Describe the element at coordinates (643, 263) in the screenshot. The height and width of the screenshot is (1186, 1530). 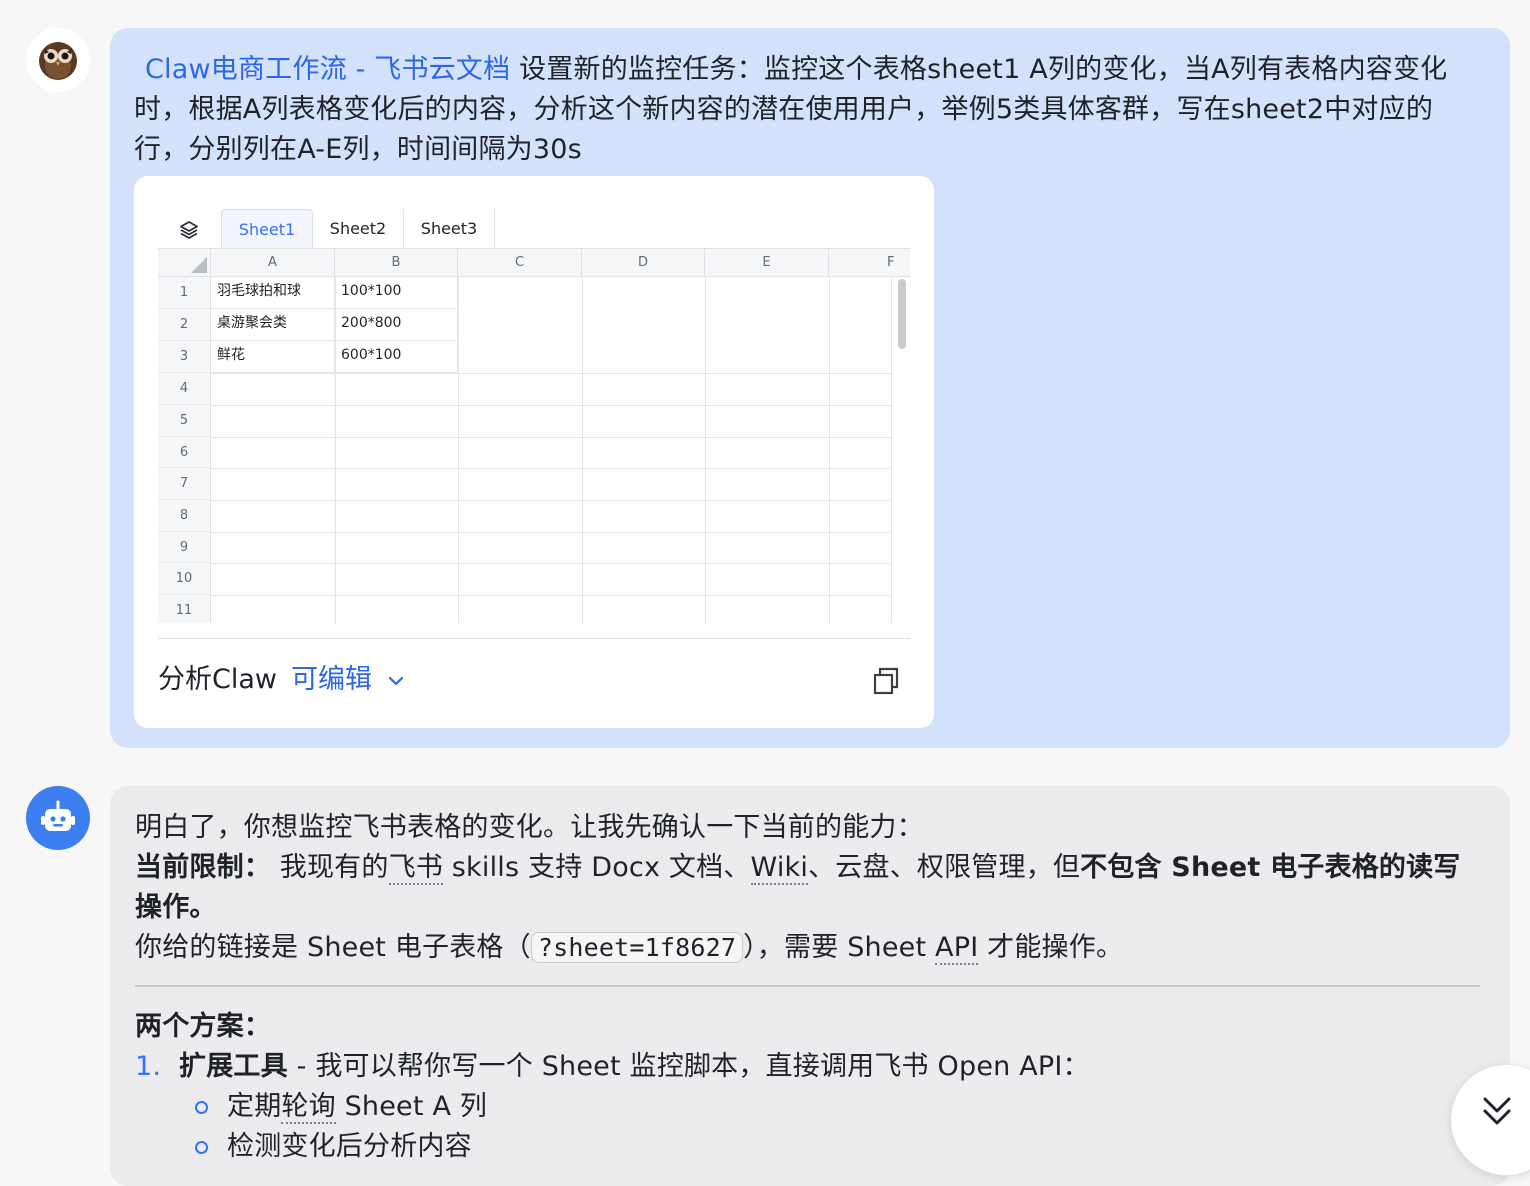
I see `column-header-d: D` at that location.